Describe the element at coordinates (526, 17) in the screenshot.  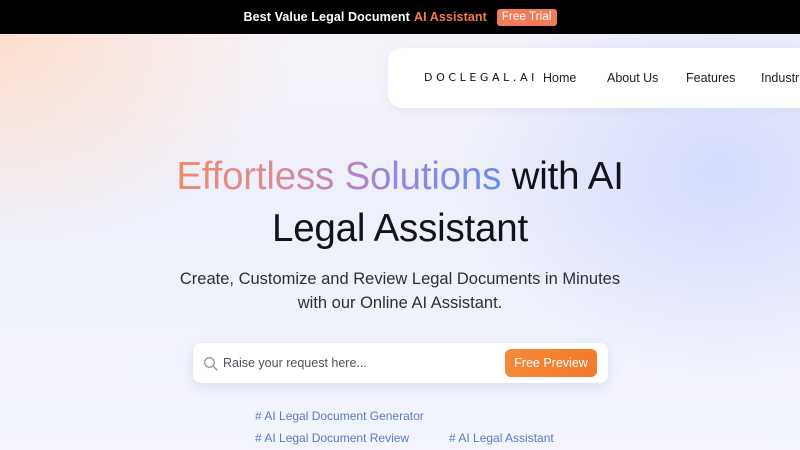
I see `free-trial-badge: Free Trial` at that location.